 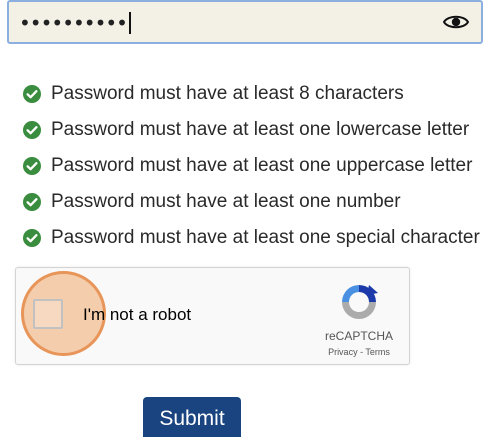 I want to click on requirement-text: Password must have at least 8 characters, so click(x=227, y=93).